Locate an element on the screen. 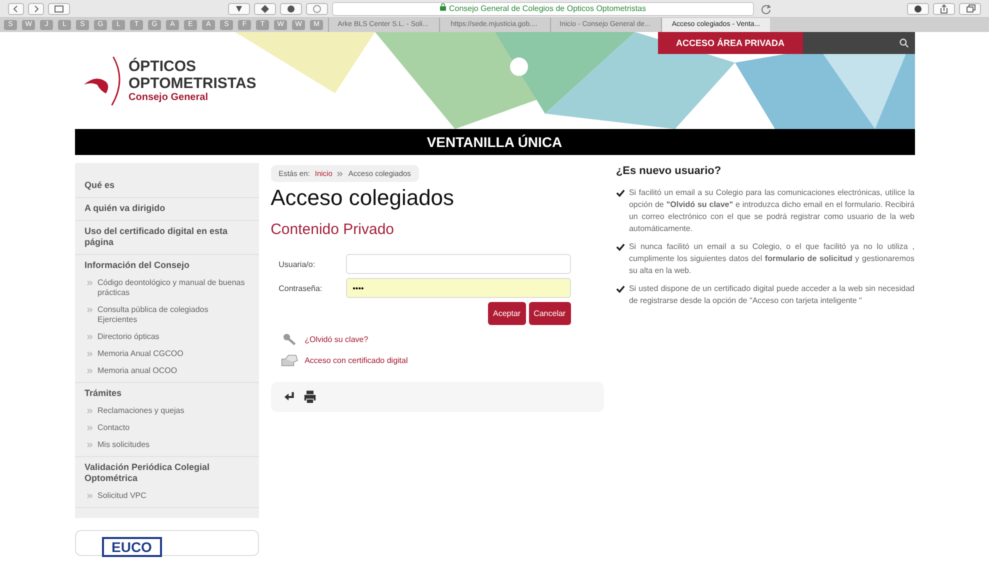 Image resolution: width=989 pixels, height=581 pixels. sidebar-item: Memoria Anual CGCOO is located at coordinates (141, 354).